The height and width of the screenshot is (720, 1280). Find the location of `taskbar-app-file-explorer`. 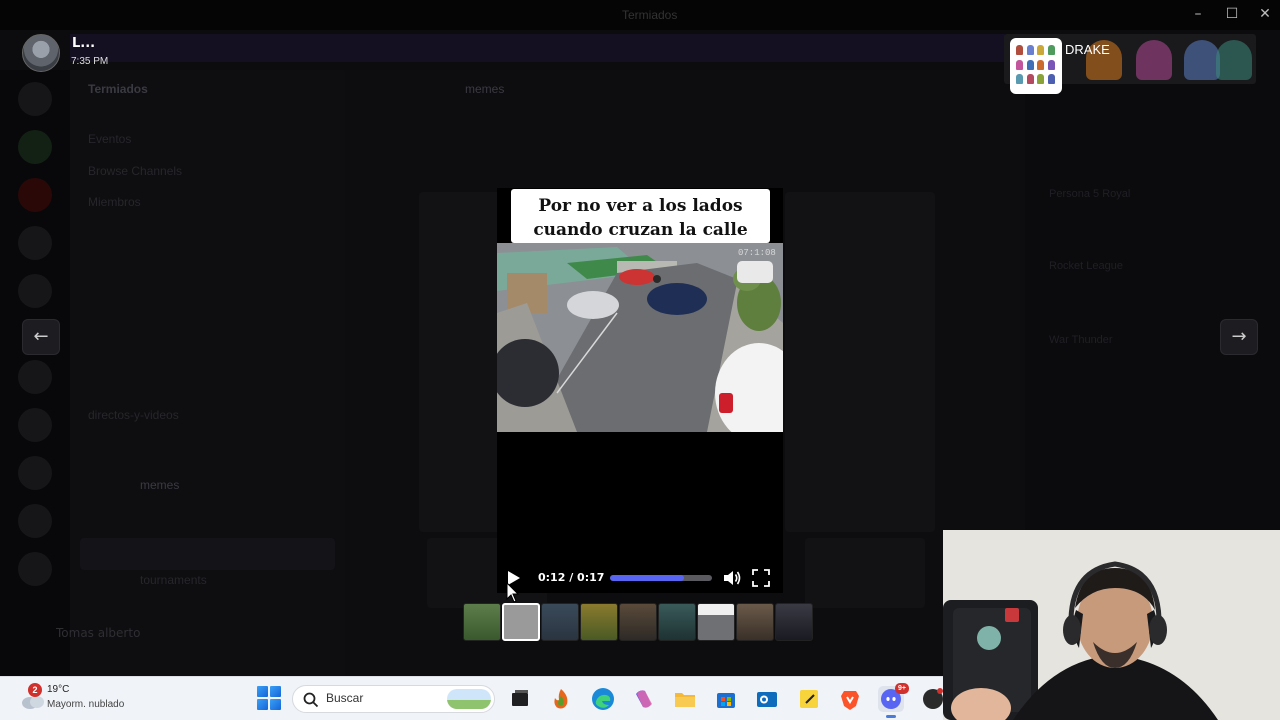

taskbar-app-file-explorer is located at coordinates (685, 699).